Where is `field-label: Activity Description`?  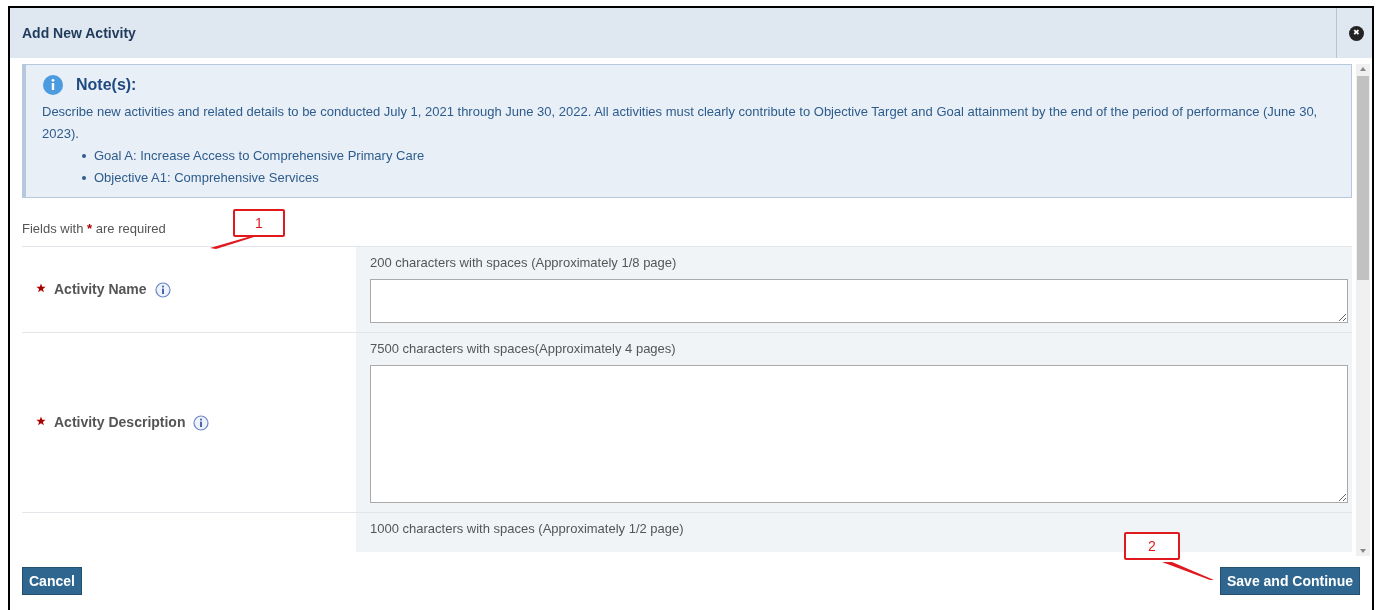
field-label: Activity Description is located at coordinates (123, 422).